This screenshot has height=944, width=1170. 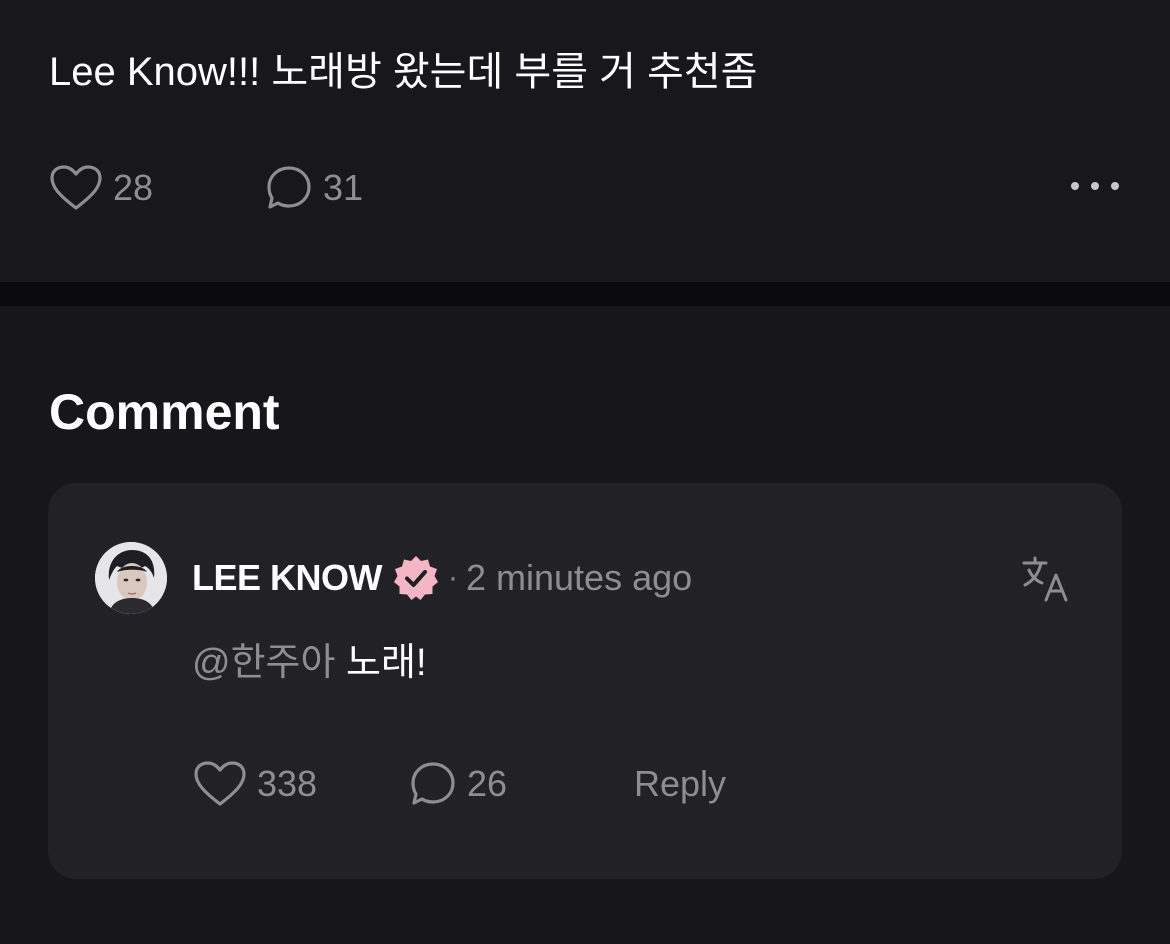 What do you see at coordinates (579, 577) in the screenshot?
I see `comment-timestamp: 2 minutes ago` at bounding box center [579, 577].